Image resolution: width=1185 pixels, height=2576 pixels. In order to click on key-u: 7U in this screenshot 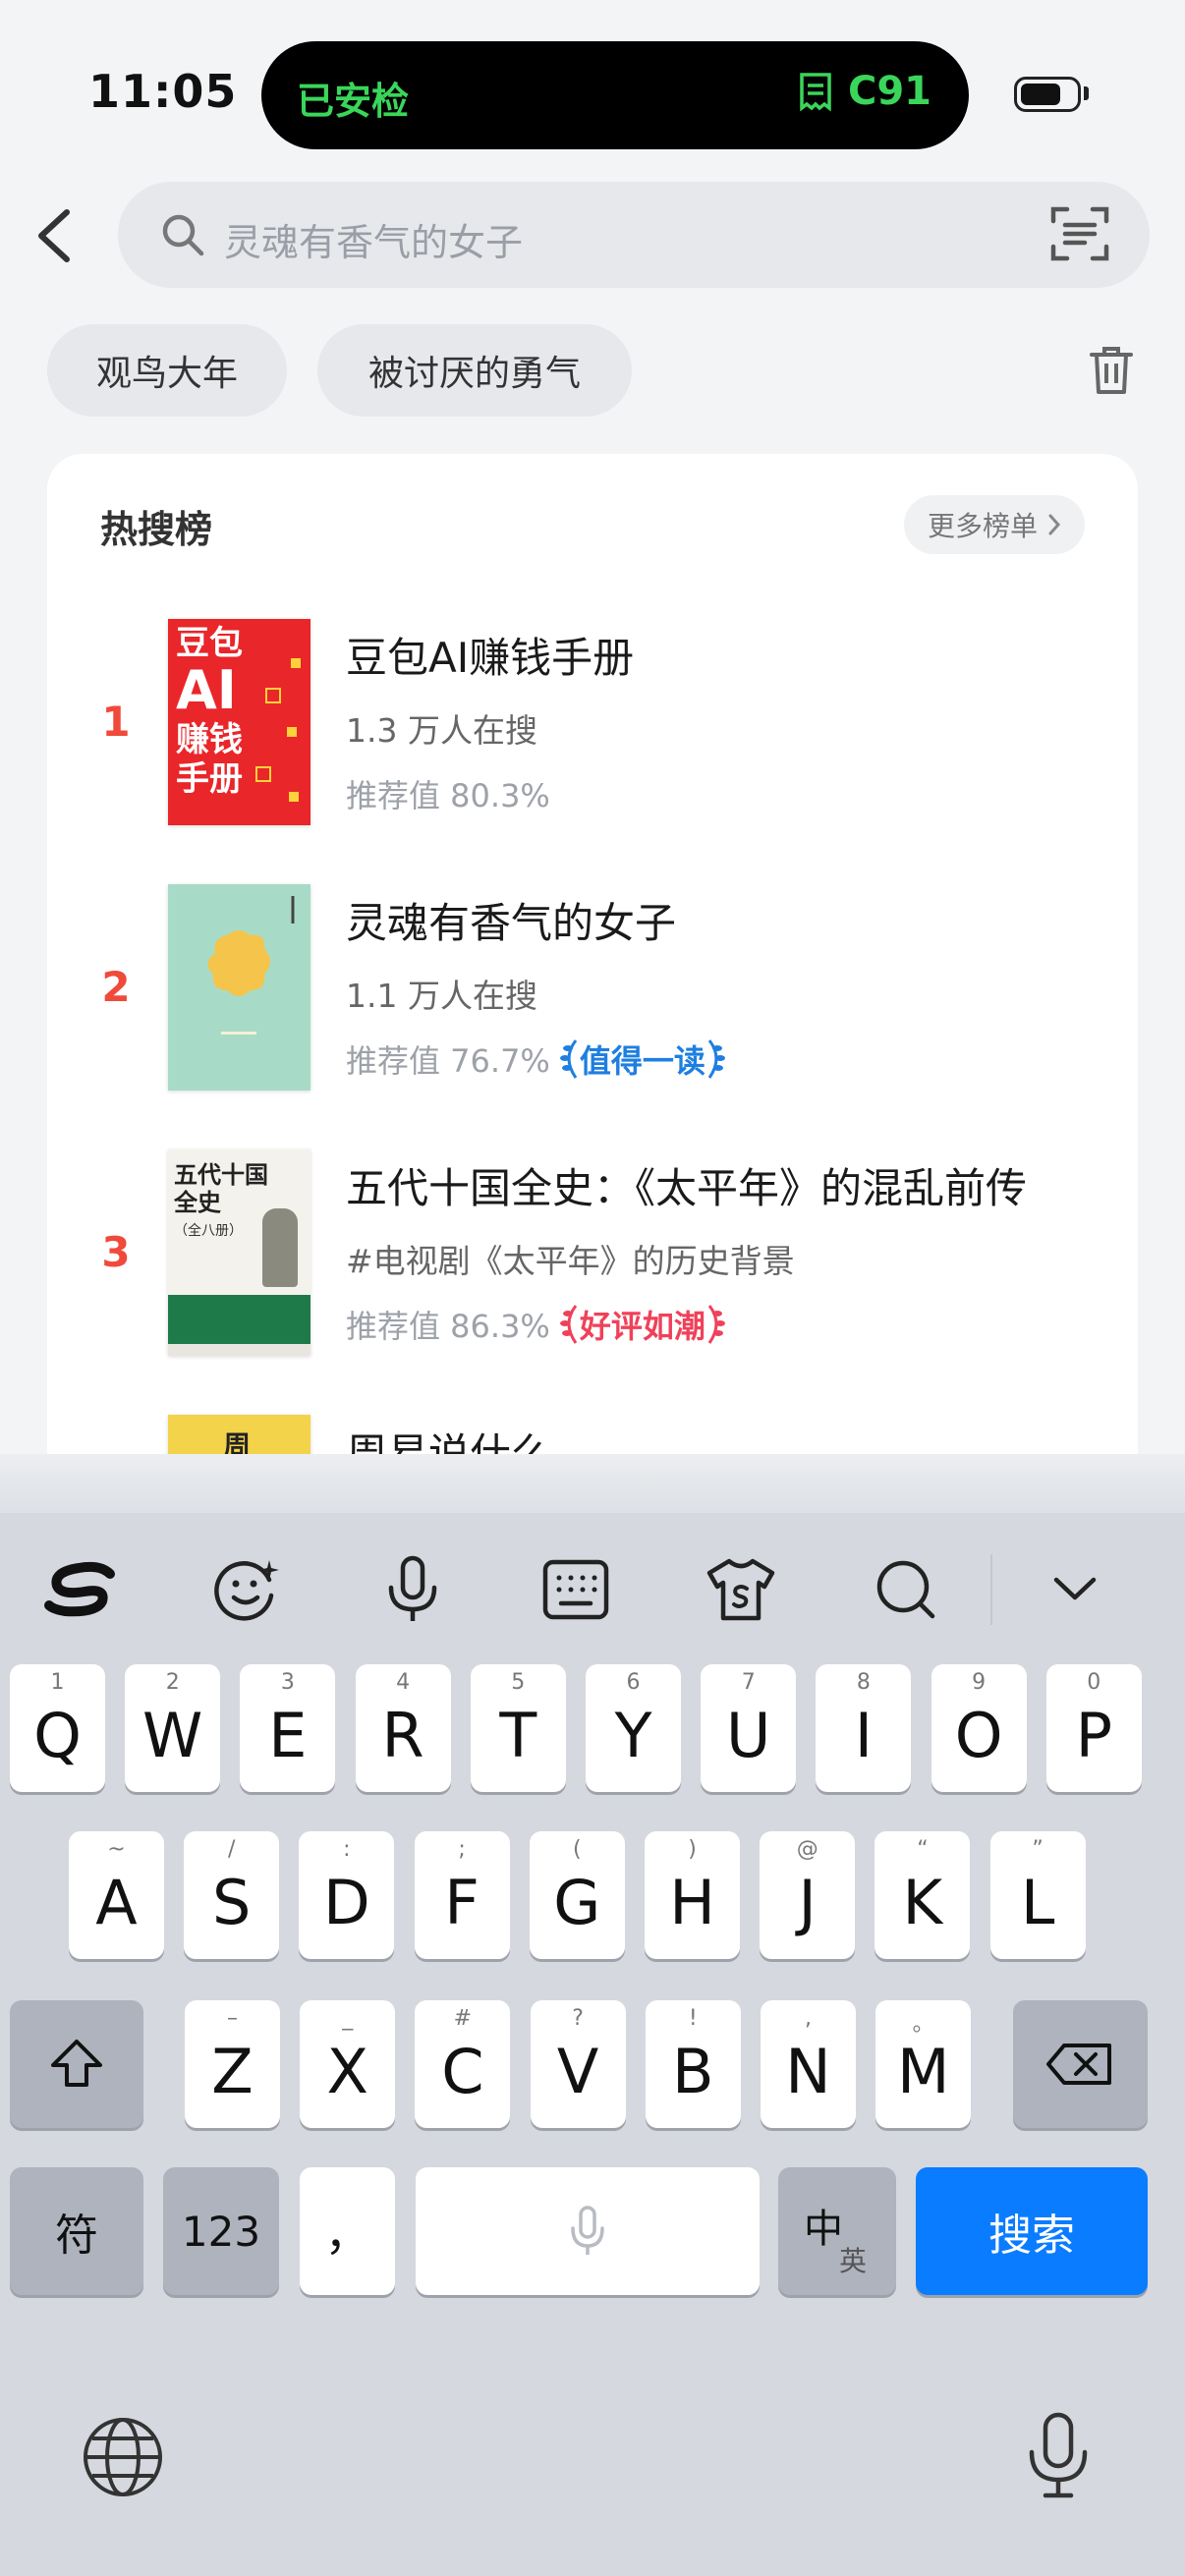, I will do `click(749, 1728)`.